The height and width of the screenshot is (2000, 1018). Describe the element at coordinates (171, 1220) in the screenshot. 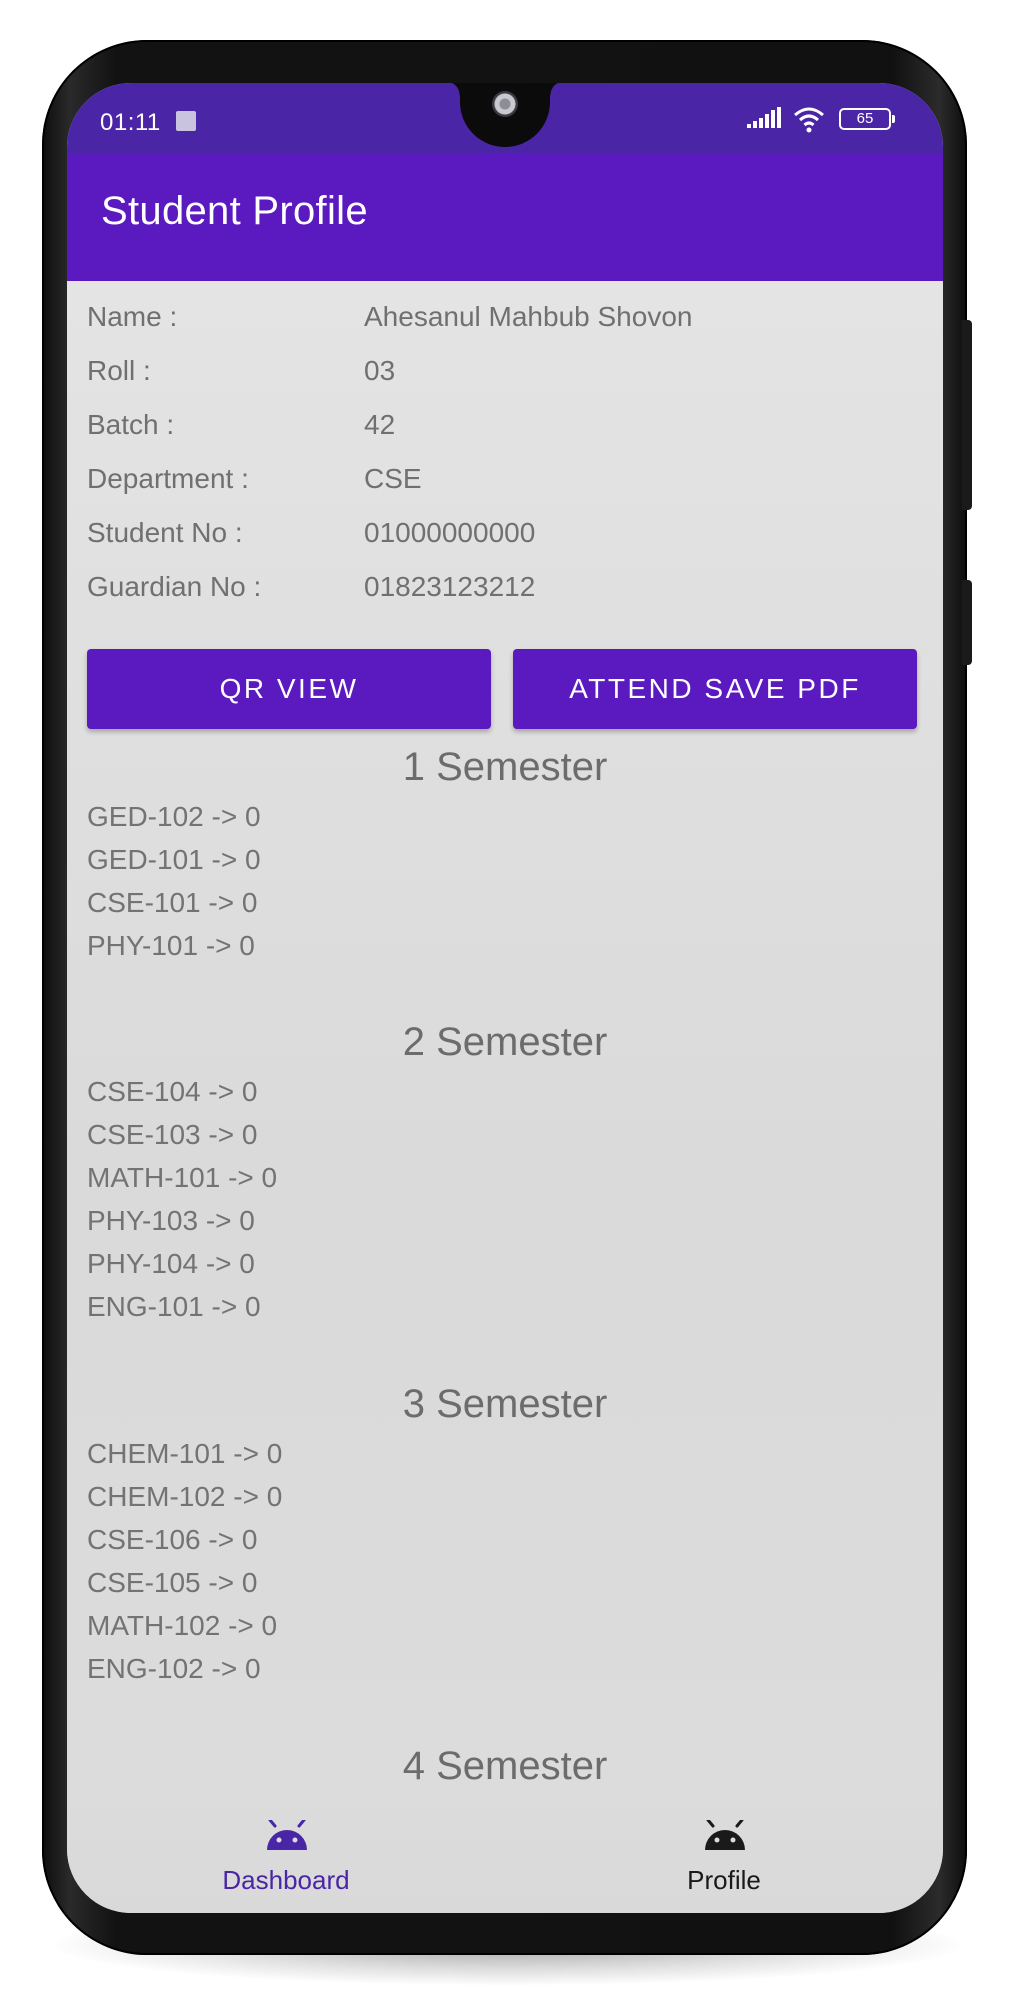

I see `course-item: PHY-103 -> 0` at that location.